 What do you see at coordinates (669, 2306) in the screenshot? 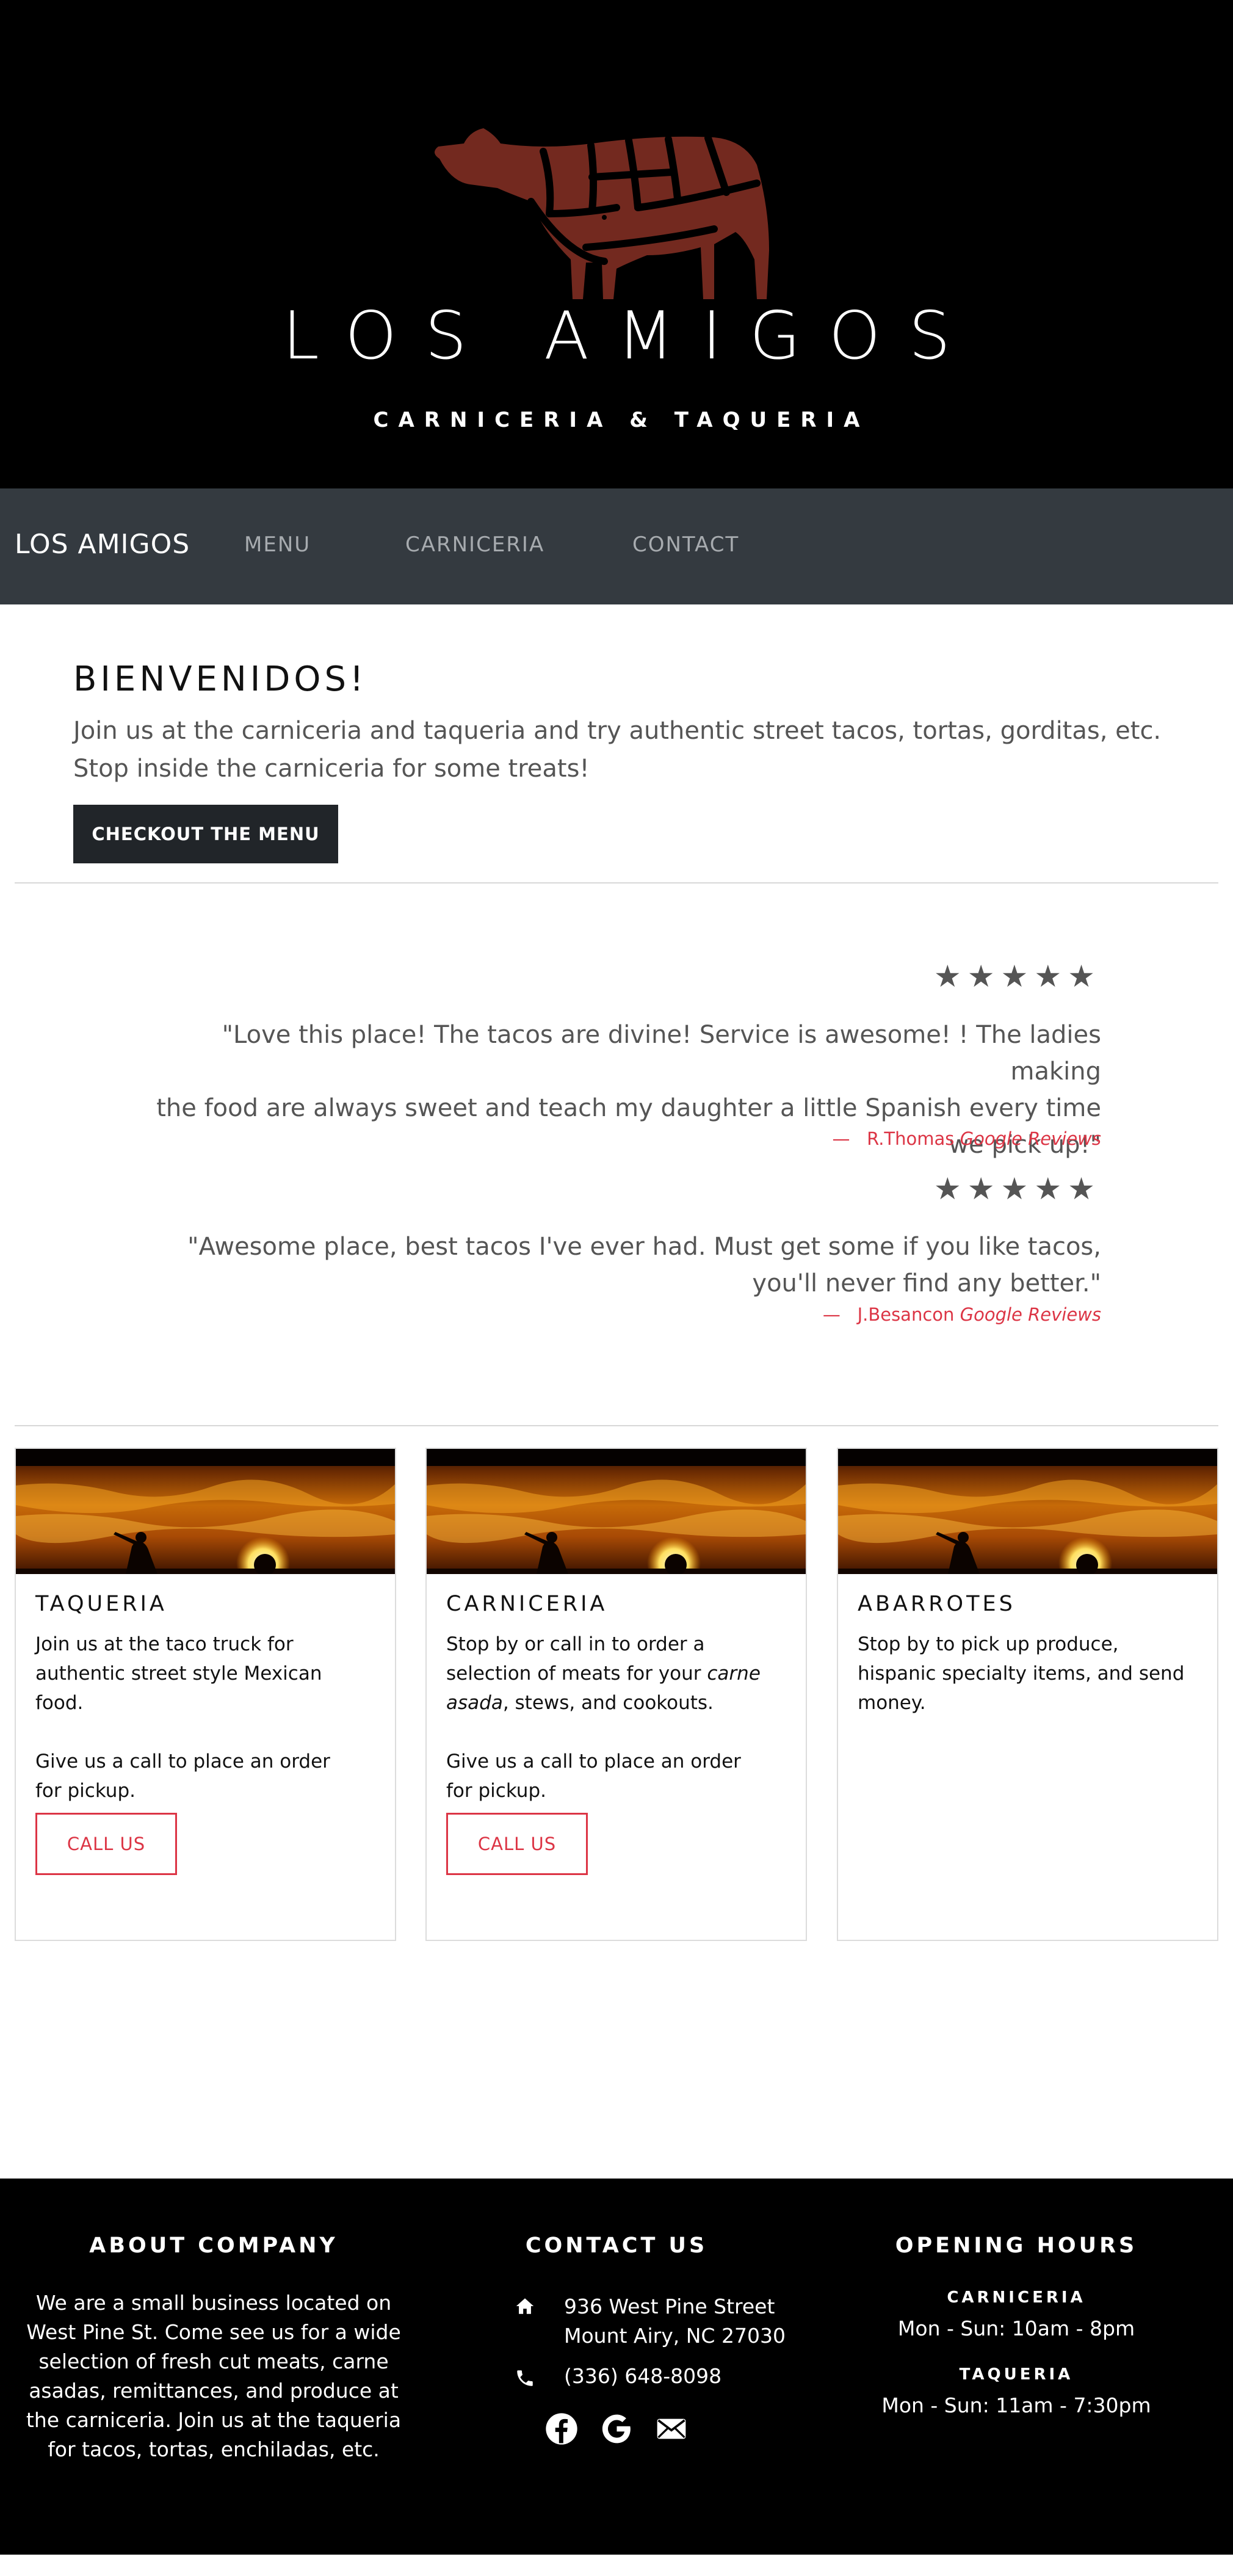
I see `footer-address-line1: 936 West Pine Street` at bounding box center [669, 2306].